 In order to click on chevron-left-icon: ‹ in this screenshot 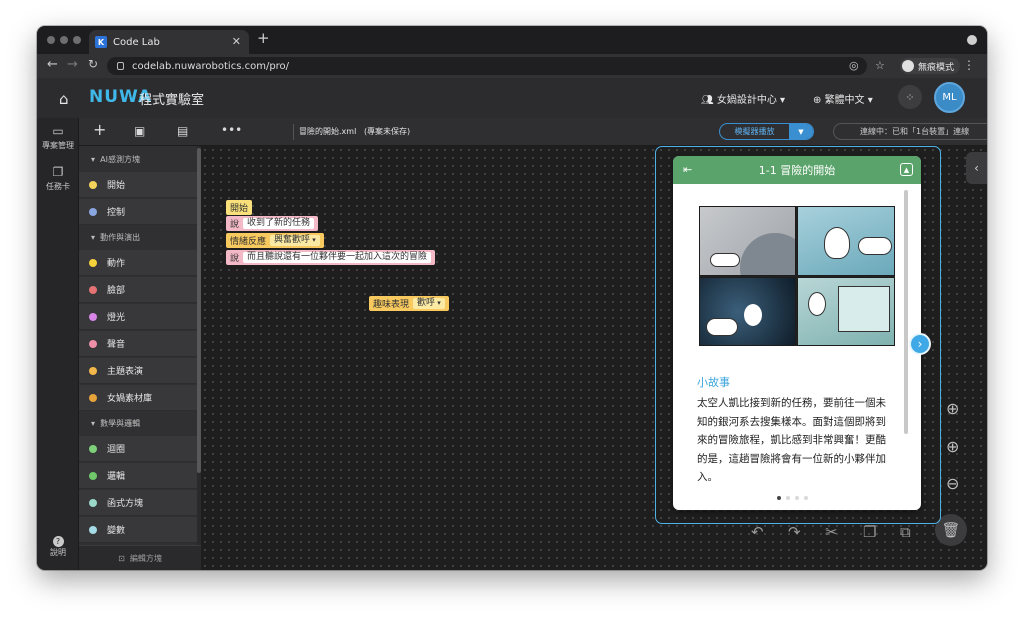, I will do `click(976, 168)`.